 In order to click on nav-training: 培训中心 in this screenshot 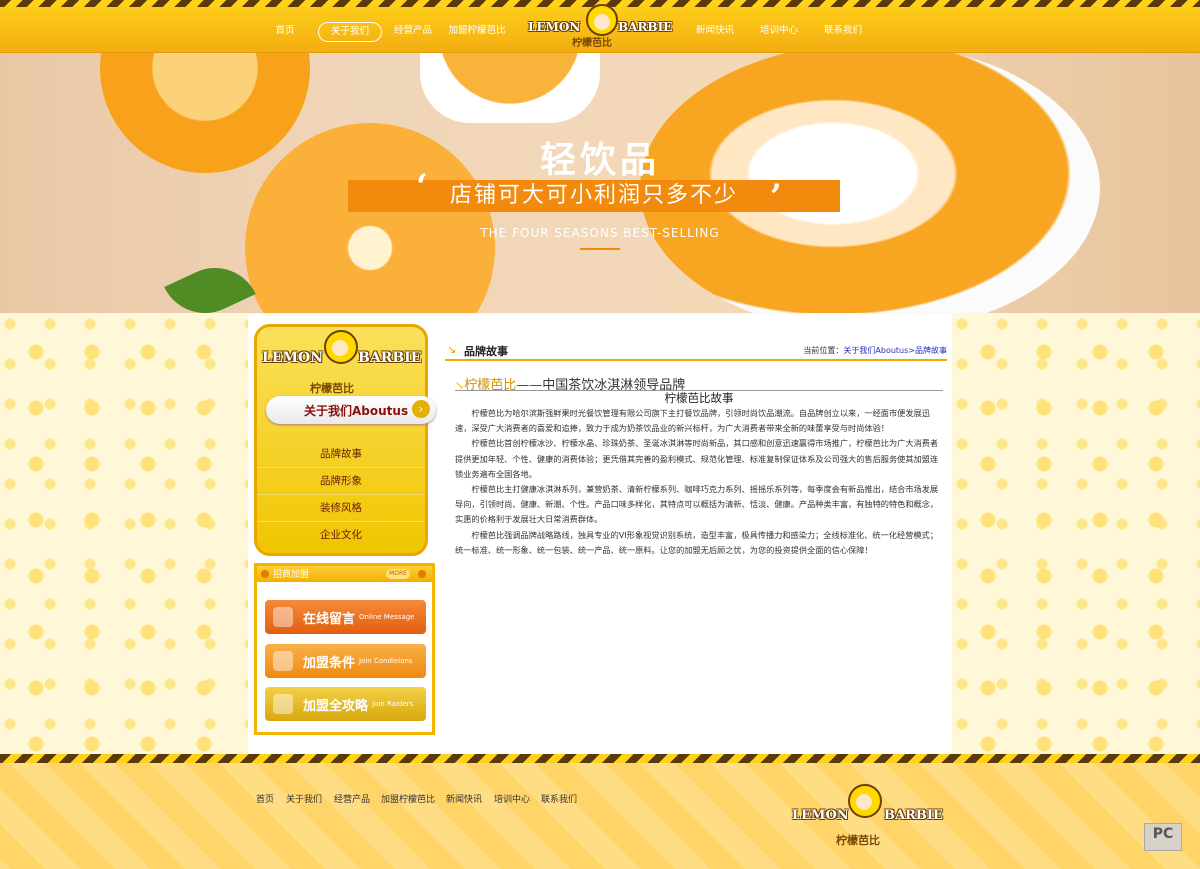, I will do `click(779, 31)`.